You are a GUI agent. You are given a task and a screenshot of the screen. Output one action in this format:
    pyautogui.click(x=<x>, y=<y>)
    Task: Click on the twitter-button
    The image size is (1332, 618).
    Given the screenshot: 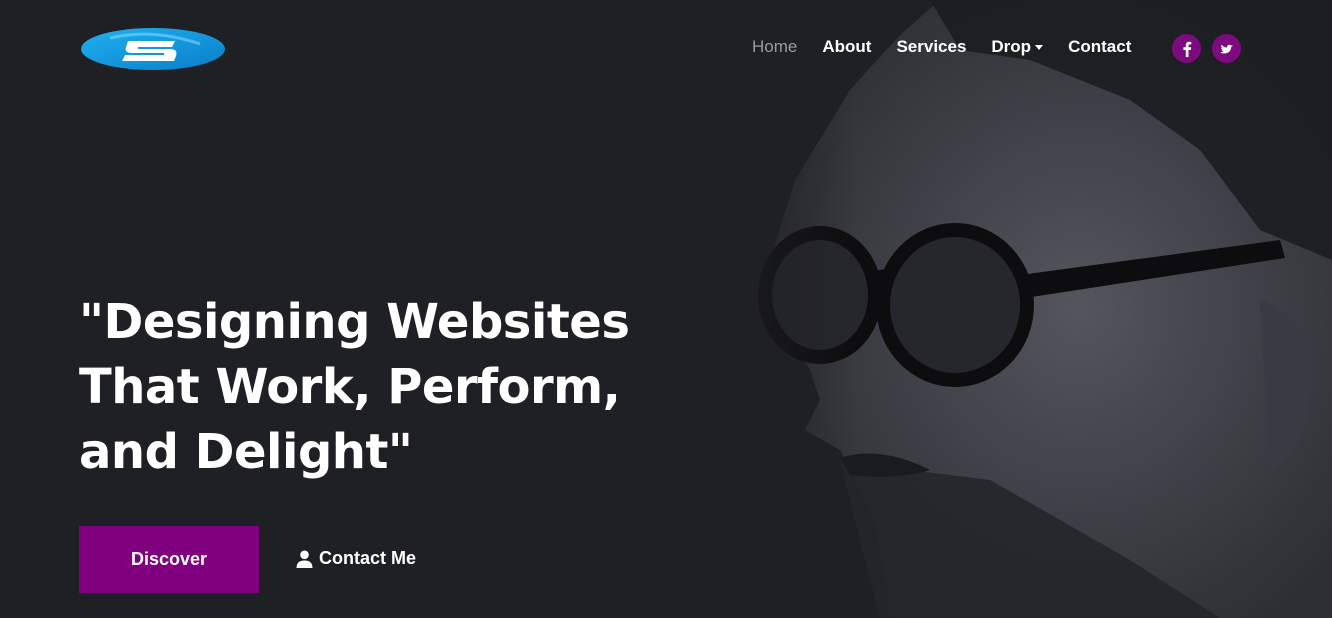 What is the action you would take?
    pyautogui.click(x=1226, y=48)
    